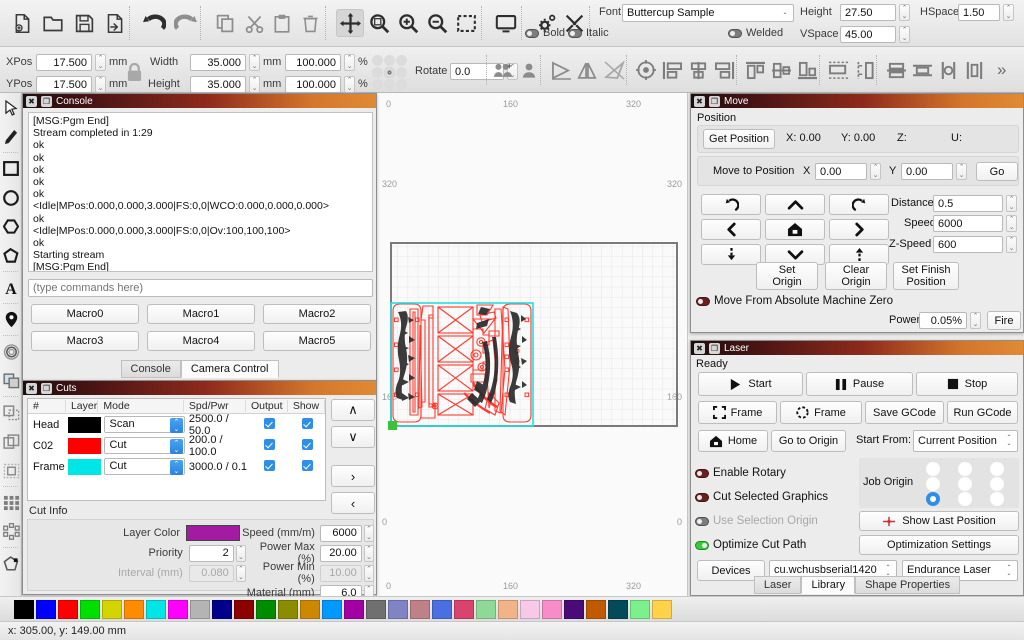 The height and width of the screenshot is (640, 1024). I want to click on fire-button: Fire, so click(1004, 320).